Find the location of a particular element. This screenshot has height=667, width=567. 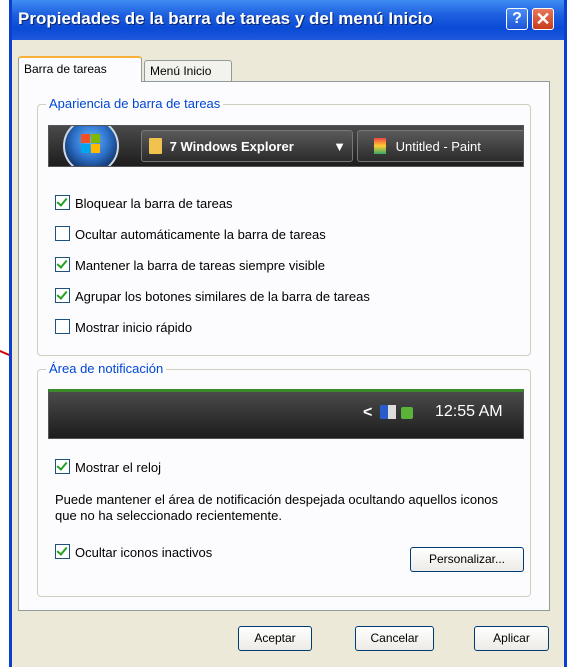

option-show-clock: Mostrar el reloj is located at coordinates (108, 468).